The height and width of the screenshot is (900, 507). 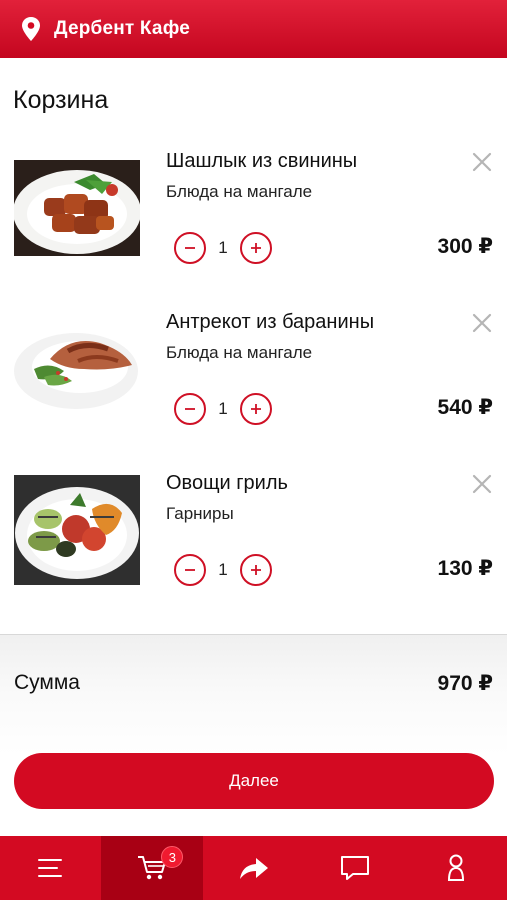 I want to click on page-title: Корзина, so click(x=61, y=100).